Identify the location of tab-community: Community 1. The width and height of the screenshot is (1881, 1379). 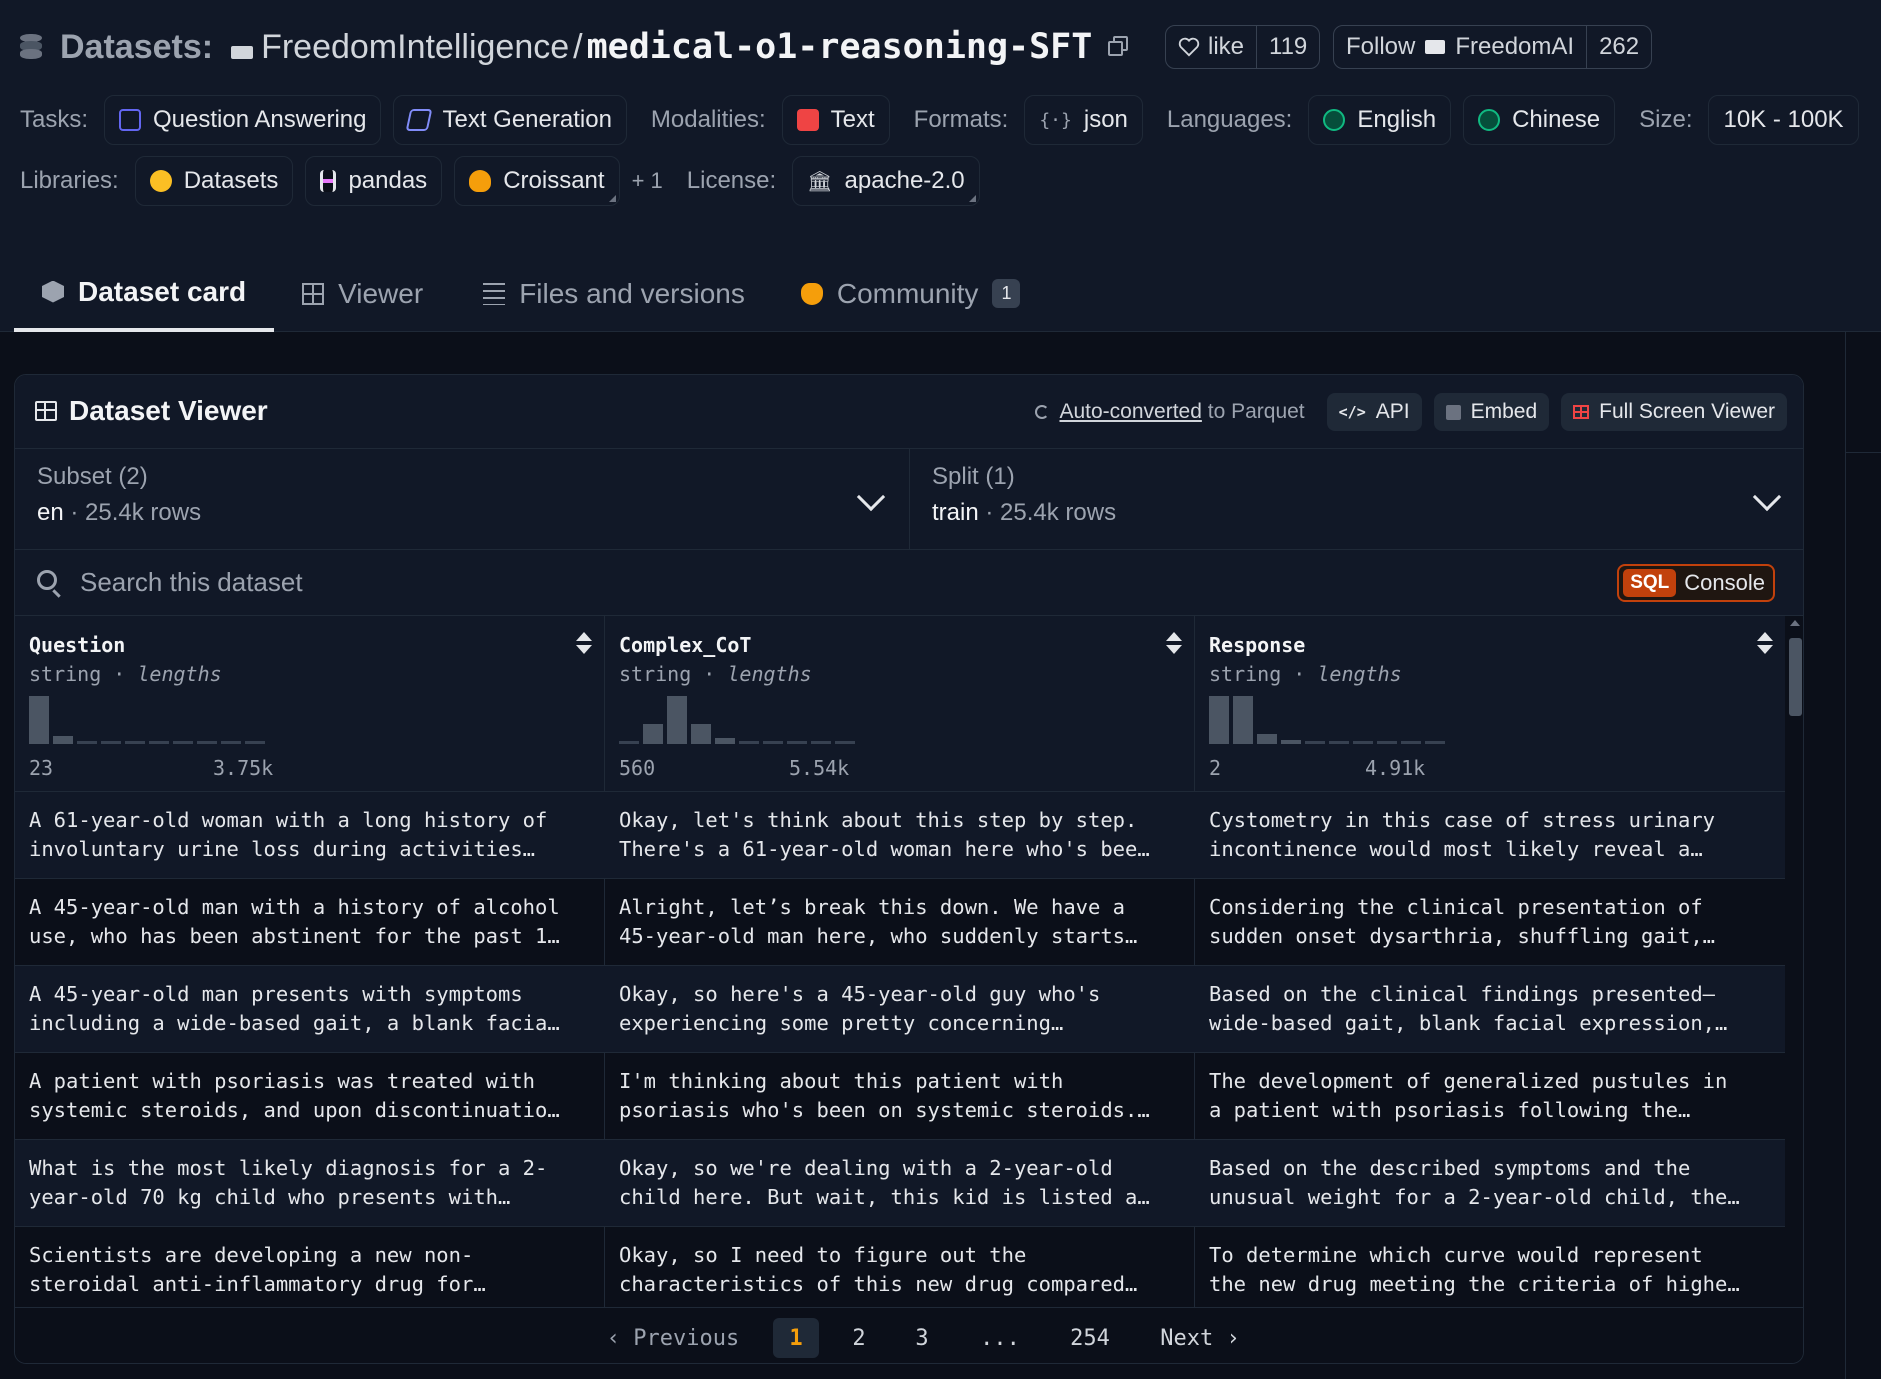
(911, 293).